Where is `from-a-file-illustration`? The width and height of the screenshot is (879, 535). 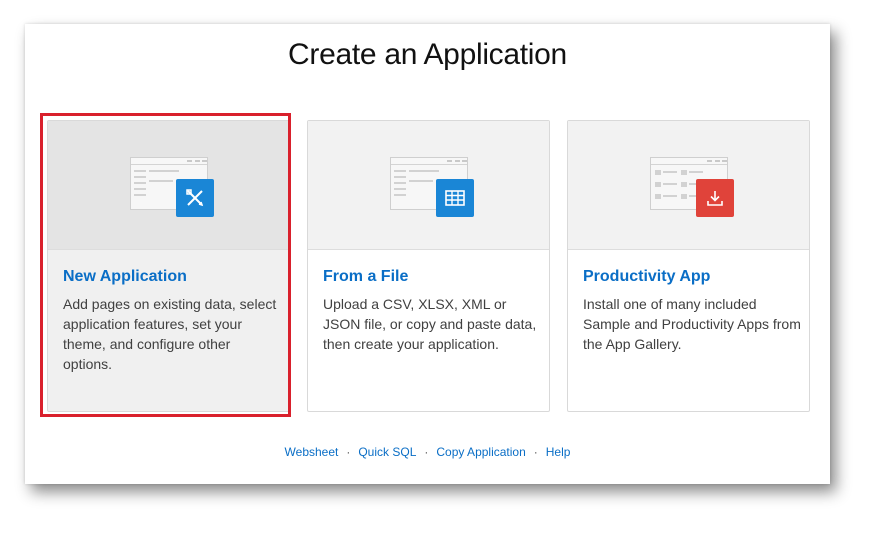
from-a-file-illustration is located at coordinates (428, 185).